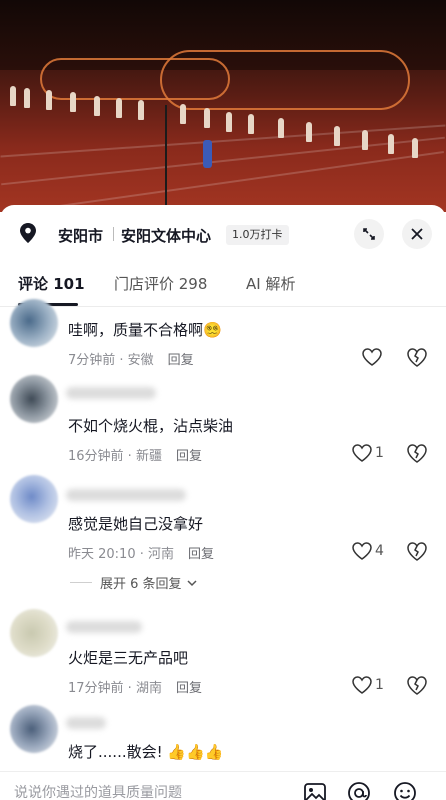 The width and height of the screenshot is (446, 800). Describe the element at coordinates (223, 141) in the screenshot. I see `track-line` at that location.